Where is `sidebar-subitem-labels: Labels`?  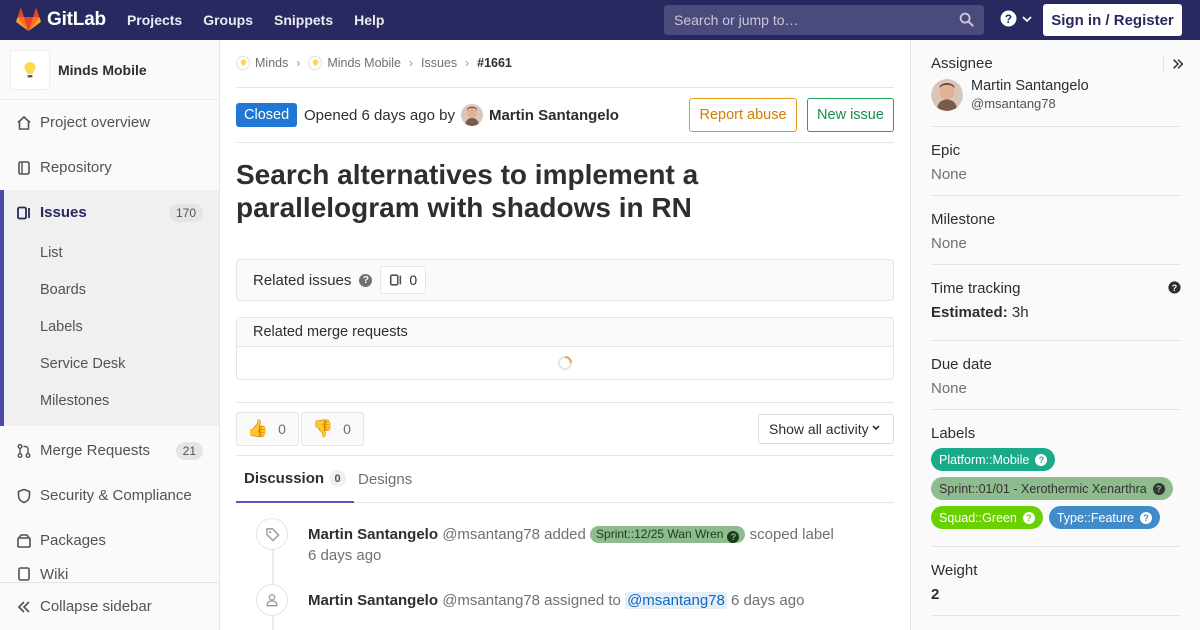
sidebar-subitem-labels: Labels is located at coordinates (61, 327).